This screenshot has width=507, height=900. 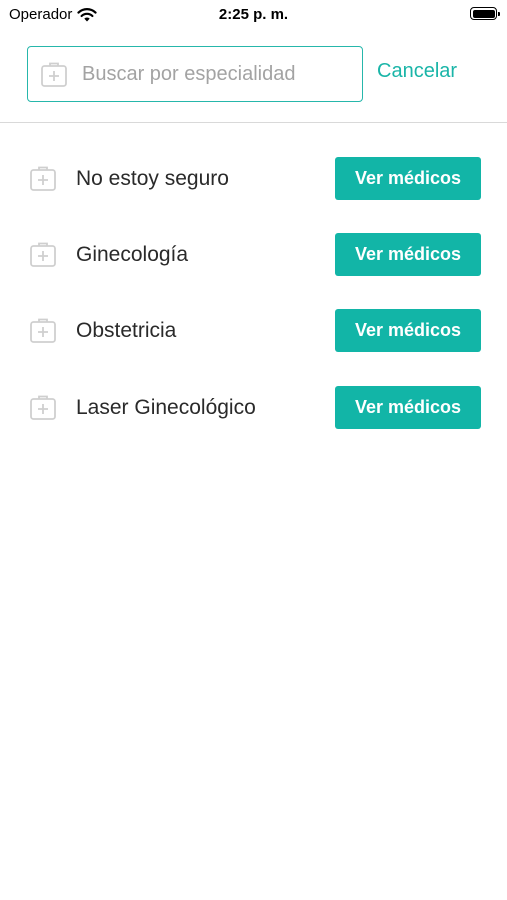 I want to click on header-divider, so click(x=253, y=122).